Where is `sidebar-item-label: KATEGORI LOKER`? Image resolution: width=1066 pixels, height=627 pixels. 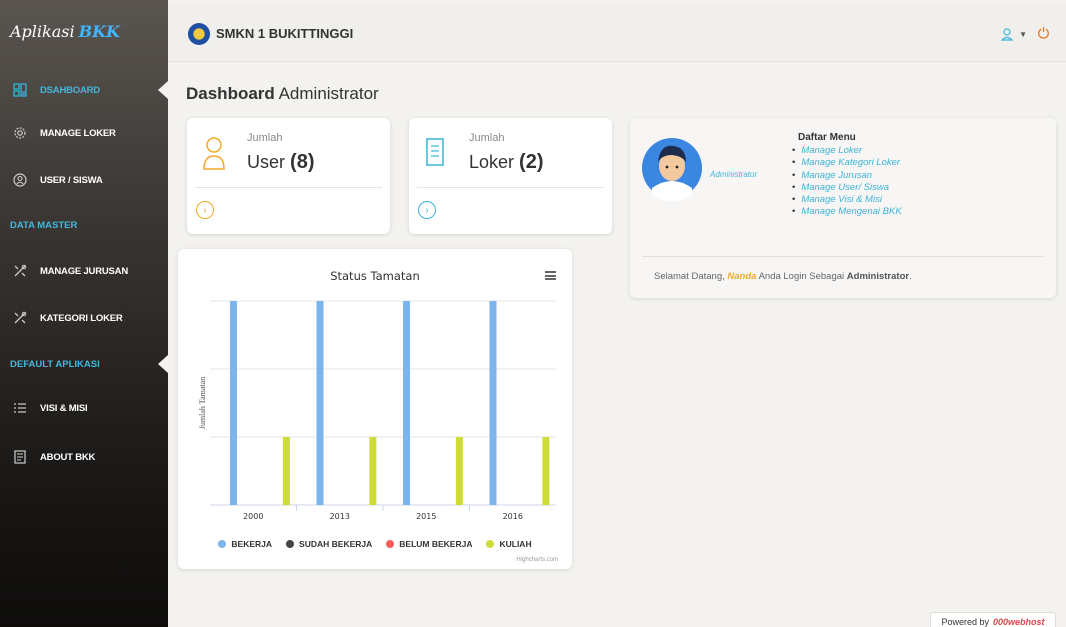
sidebar-item-label: KATEGORI LOKER is located at coordinates (81, 318).